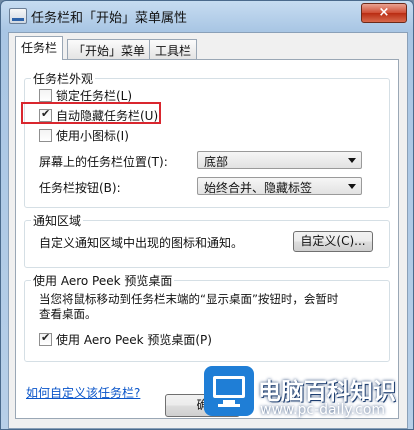 The image size is (414, 430). I want to click on taskbar-location-label: 屏幕上的任务栏位置(T):, so click(103, 162).